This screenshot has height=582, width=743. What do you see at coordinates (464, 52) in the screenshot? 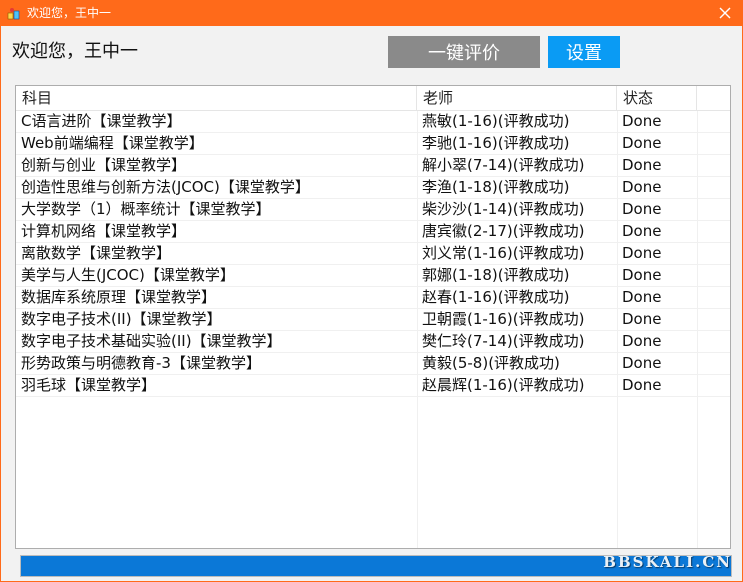
I see `one-click-evaluate-button: 一键评价` at bounding box center [464, 52].